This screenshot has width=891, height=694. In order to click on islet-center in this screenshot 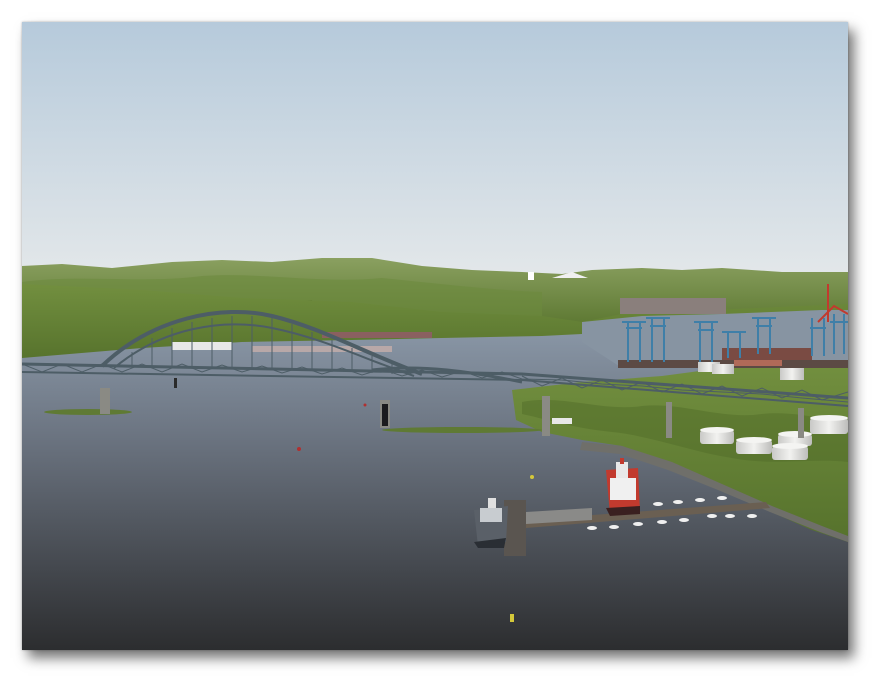, I will do `click(462, 430)`.